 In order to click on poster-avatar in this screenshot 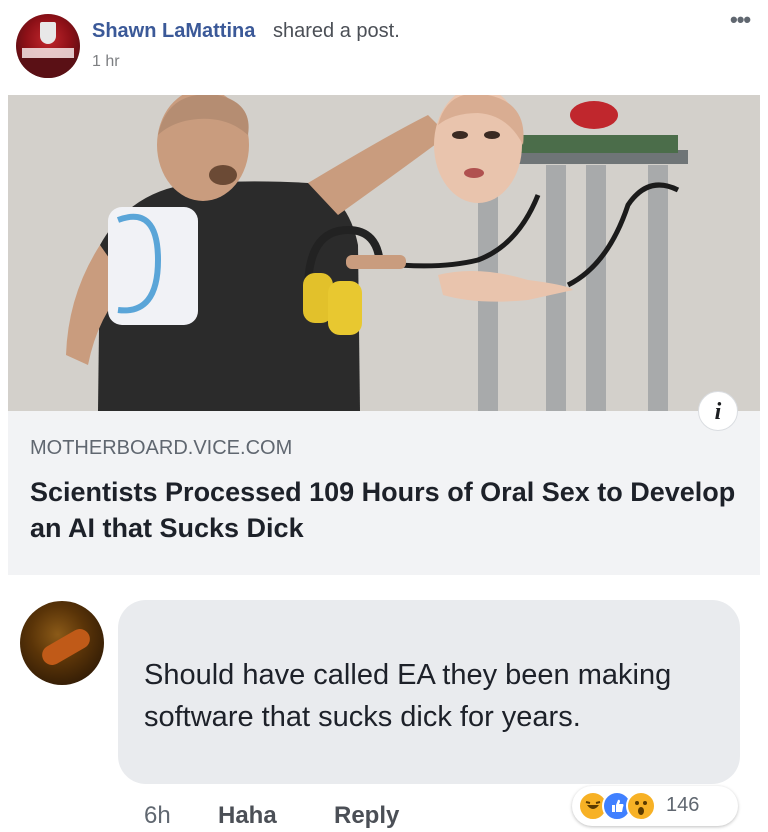, I will do `click(48, 46)`.